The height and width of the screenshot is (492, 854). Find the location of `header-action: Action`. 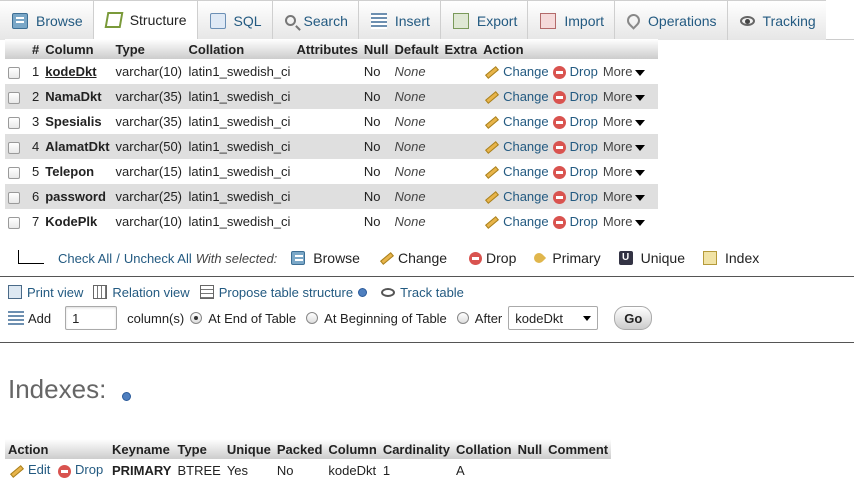

header-action: Action is located at coordinates (569, 49).